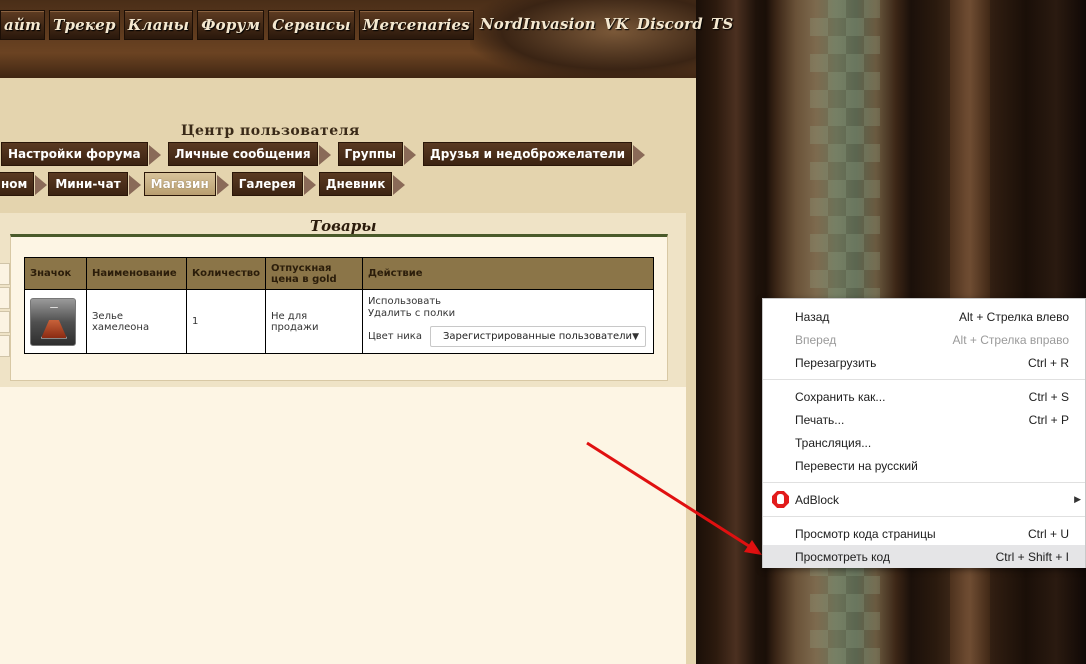 Image resolution: width=1086 pixels, height=664 pixels. What do you see at coordinates (242, 154) in the screenshot?
I see `tab-label: Личные сообщения` at bounding box center [242, 154].